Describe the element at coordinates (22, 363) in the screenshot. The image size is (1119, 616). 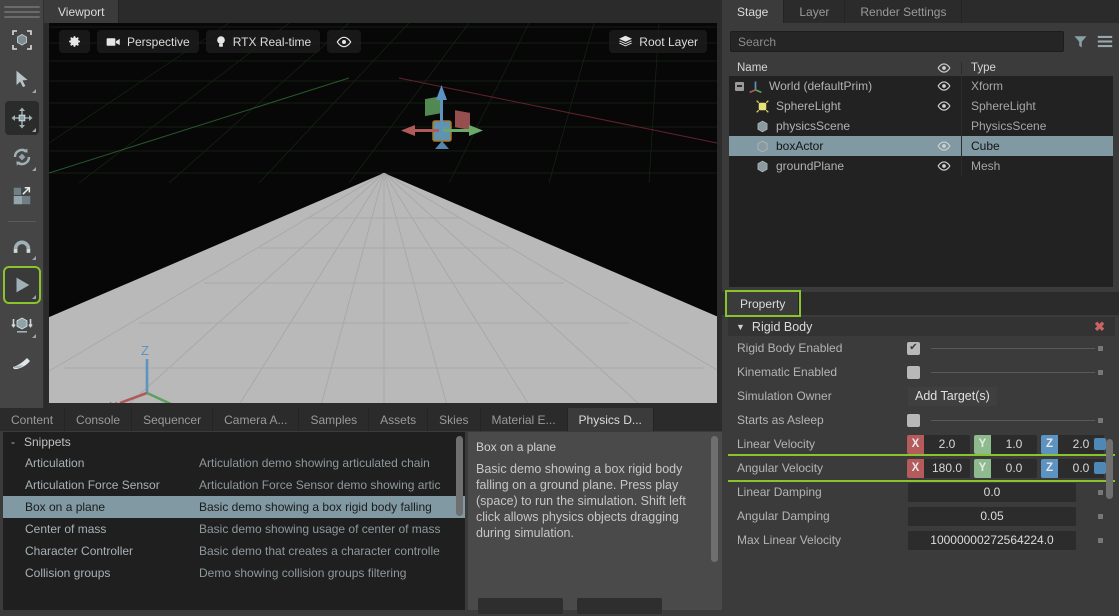
I see `paint-tool` at that location.